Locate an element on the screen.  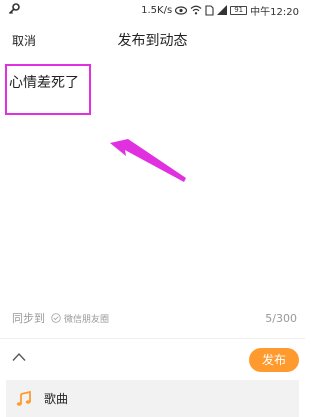
header: 发布到动态 取消 is located at coordinates (152, 40).